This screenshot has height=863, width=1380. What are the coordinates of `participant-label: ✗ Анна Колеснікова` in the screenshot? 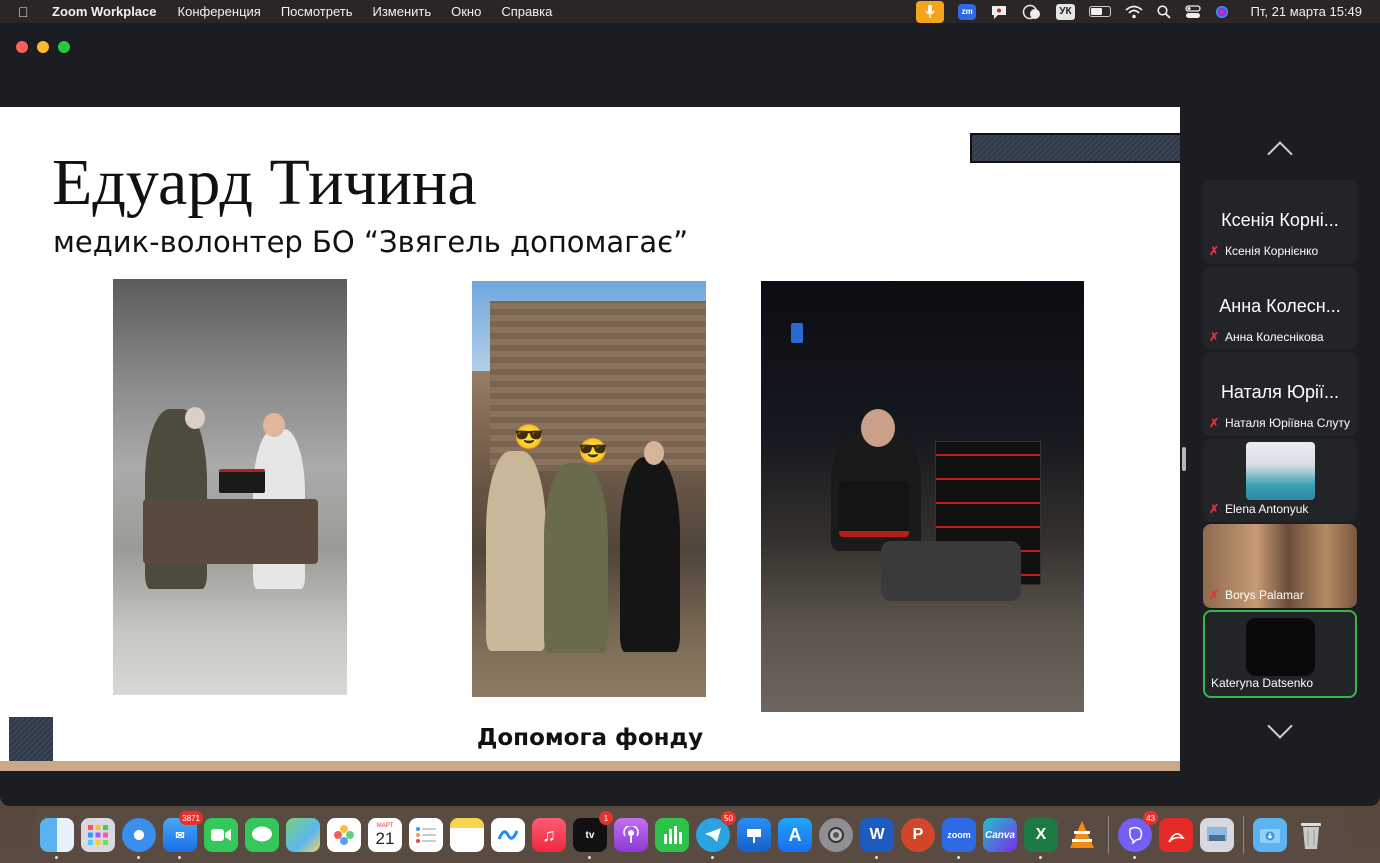 It's located at (1281, 337).